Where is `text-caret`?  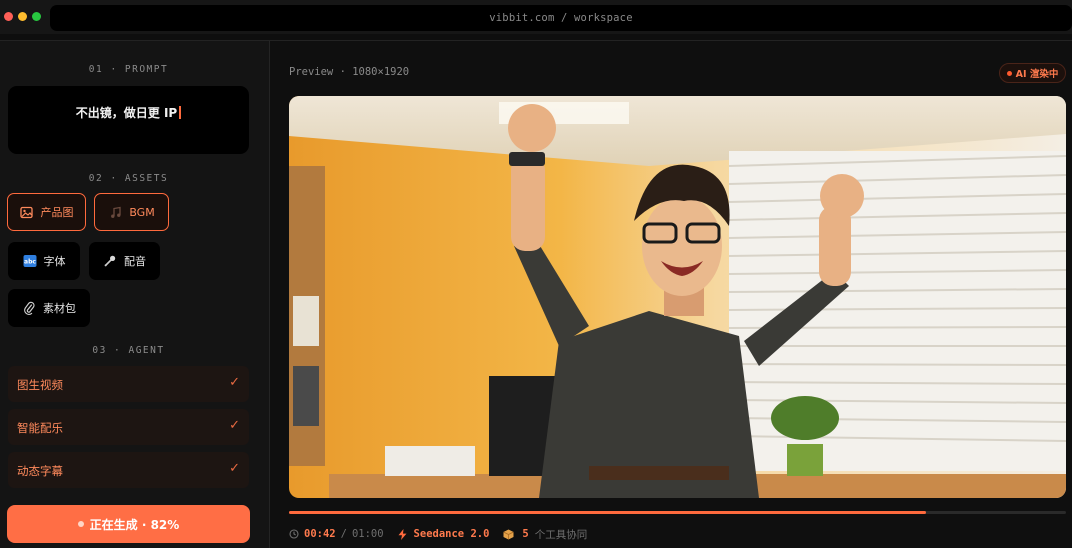
text-caret is located at coordinates (180, 112).